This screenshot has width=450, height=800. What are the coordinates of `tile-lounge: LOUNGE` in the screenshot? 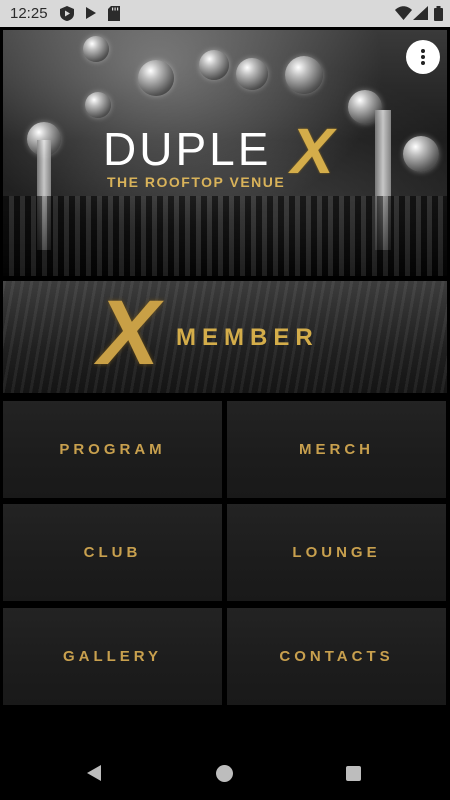 It's located at (336, 552).